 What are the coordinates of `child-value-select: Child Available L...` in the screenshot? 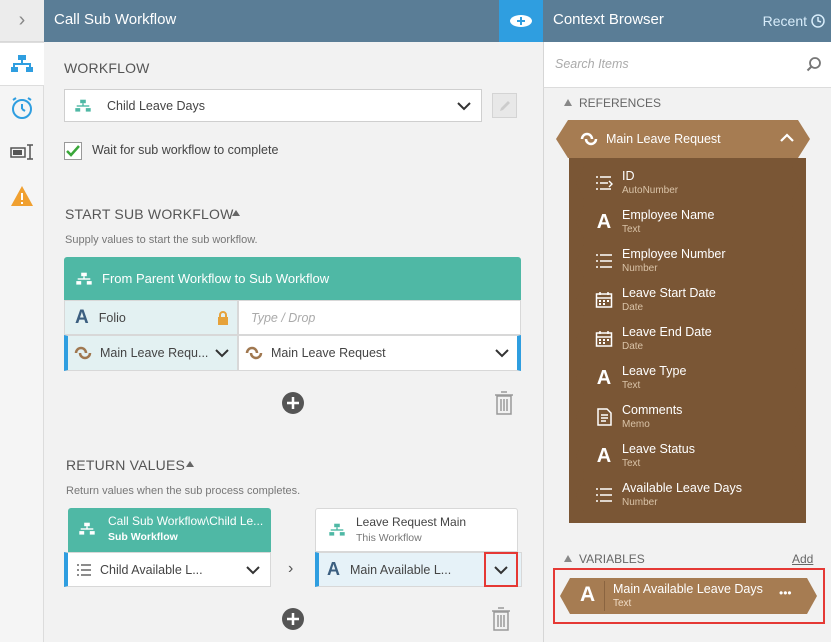 It's located at (167, 569).